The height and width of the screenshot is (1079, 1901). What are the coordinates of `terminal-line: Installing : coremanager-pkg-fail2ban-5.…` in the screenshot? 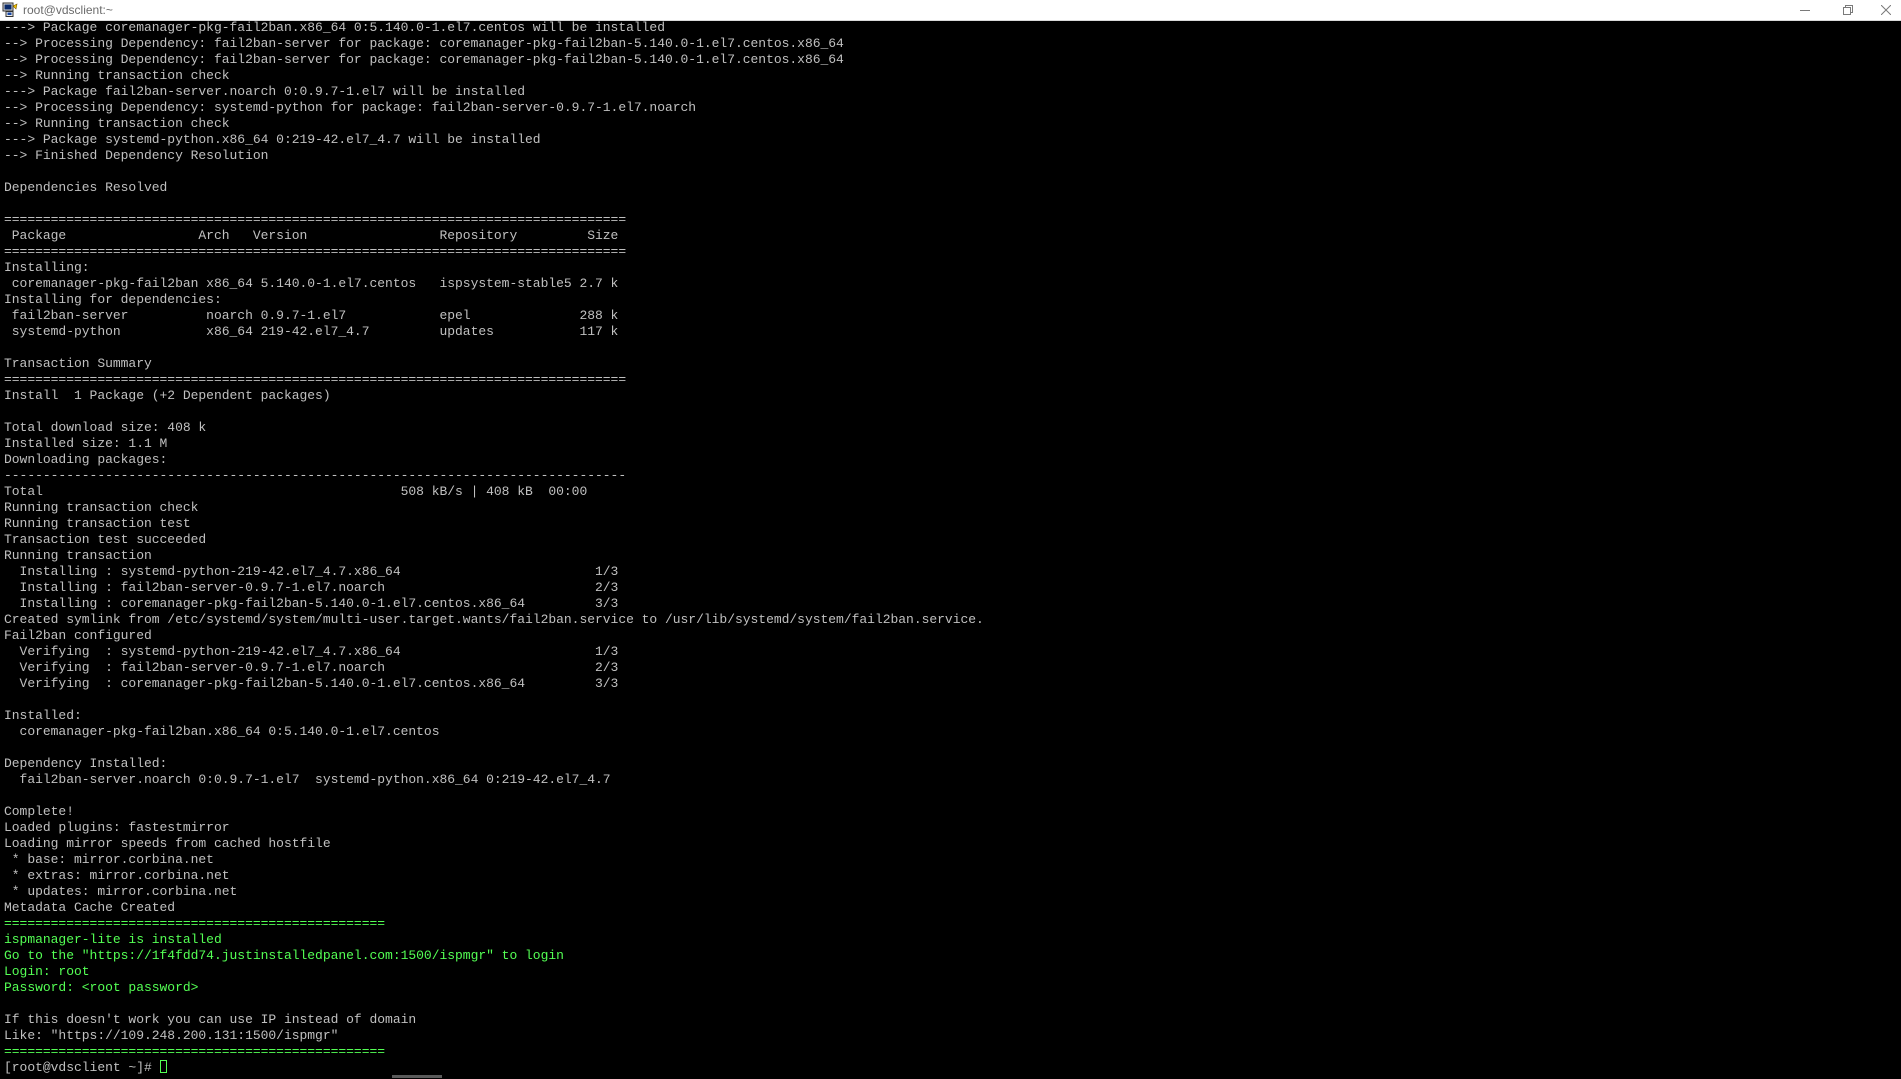 It's located at (311, 603).